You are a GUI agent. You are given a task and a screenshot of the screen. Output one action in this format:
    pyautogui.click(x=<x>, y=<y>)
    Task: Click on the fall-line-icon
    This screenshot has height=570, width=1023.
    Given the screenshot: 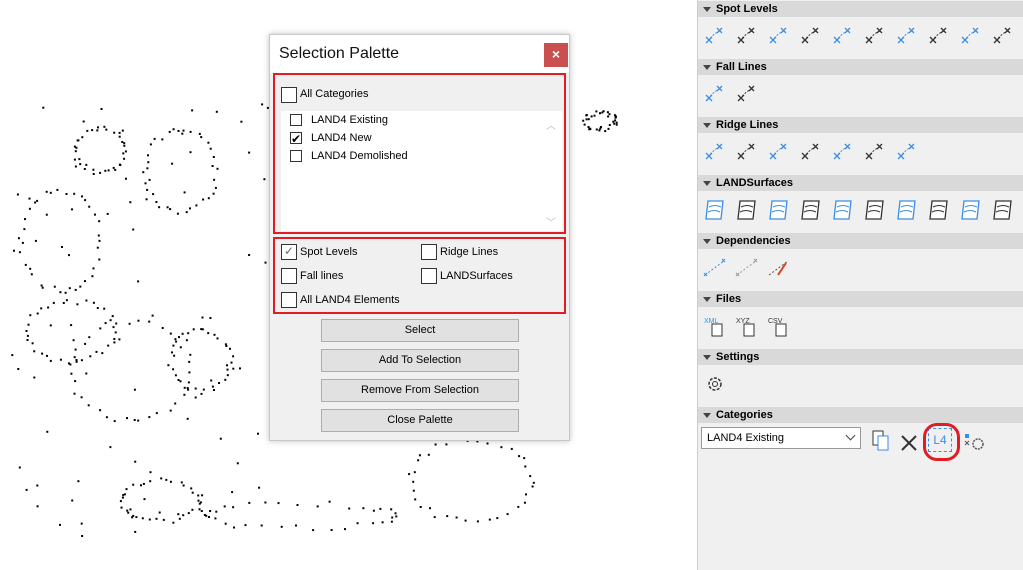 What is the action you would take?
    pyautogui.click(x=715, y=94)
    